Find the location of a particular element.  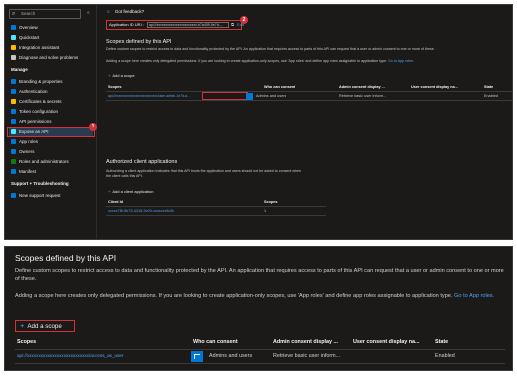

sidebar-item-owners: Owners is located at coordinates (51, 151).